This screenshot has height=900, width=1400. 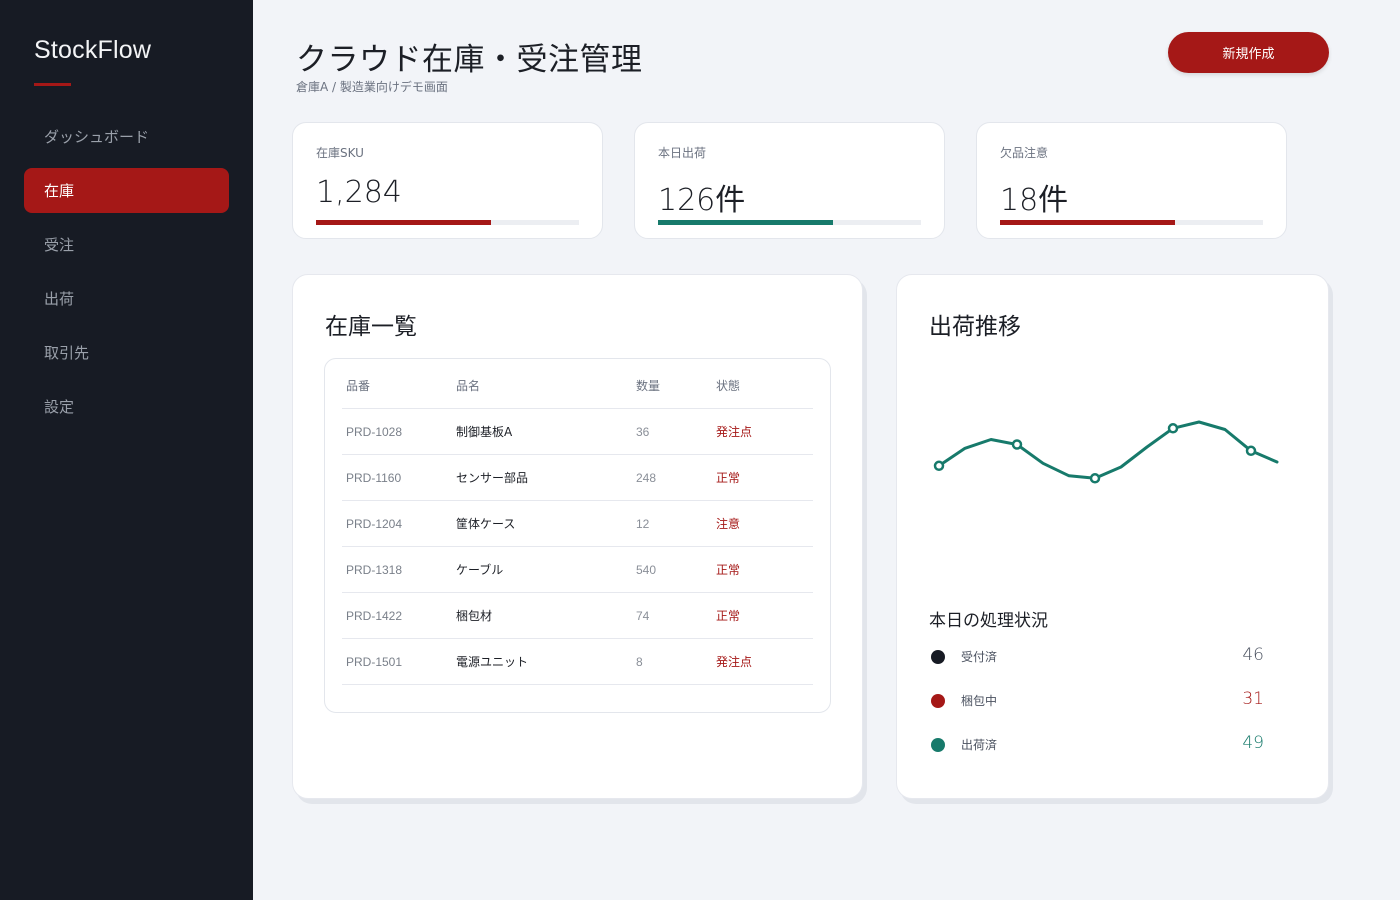 What do you see at coordinates (492, 478) in the screenshot?
I see `cell-name: センサー部品` at bounding box center [492, 478].